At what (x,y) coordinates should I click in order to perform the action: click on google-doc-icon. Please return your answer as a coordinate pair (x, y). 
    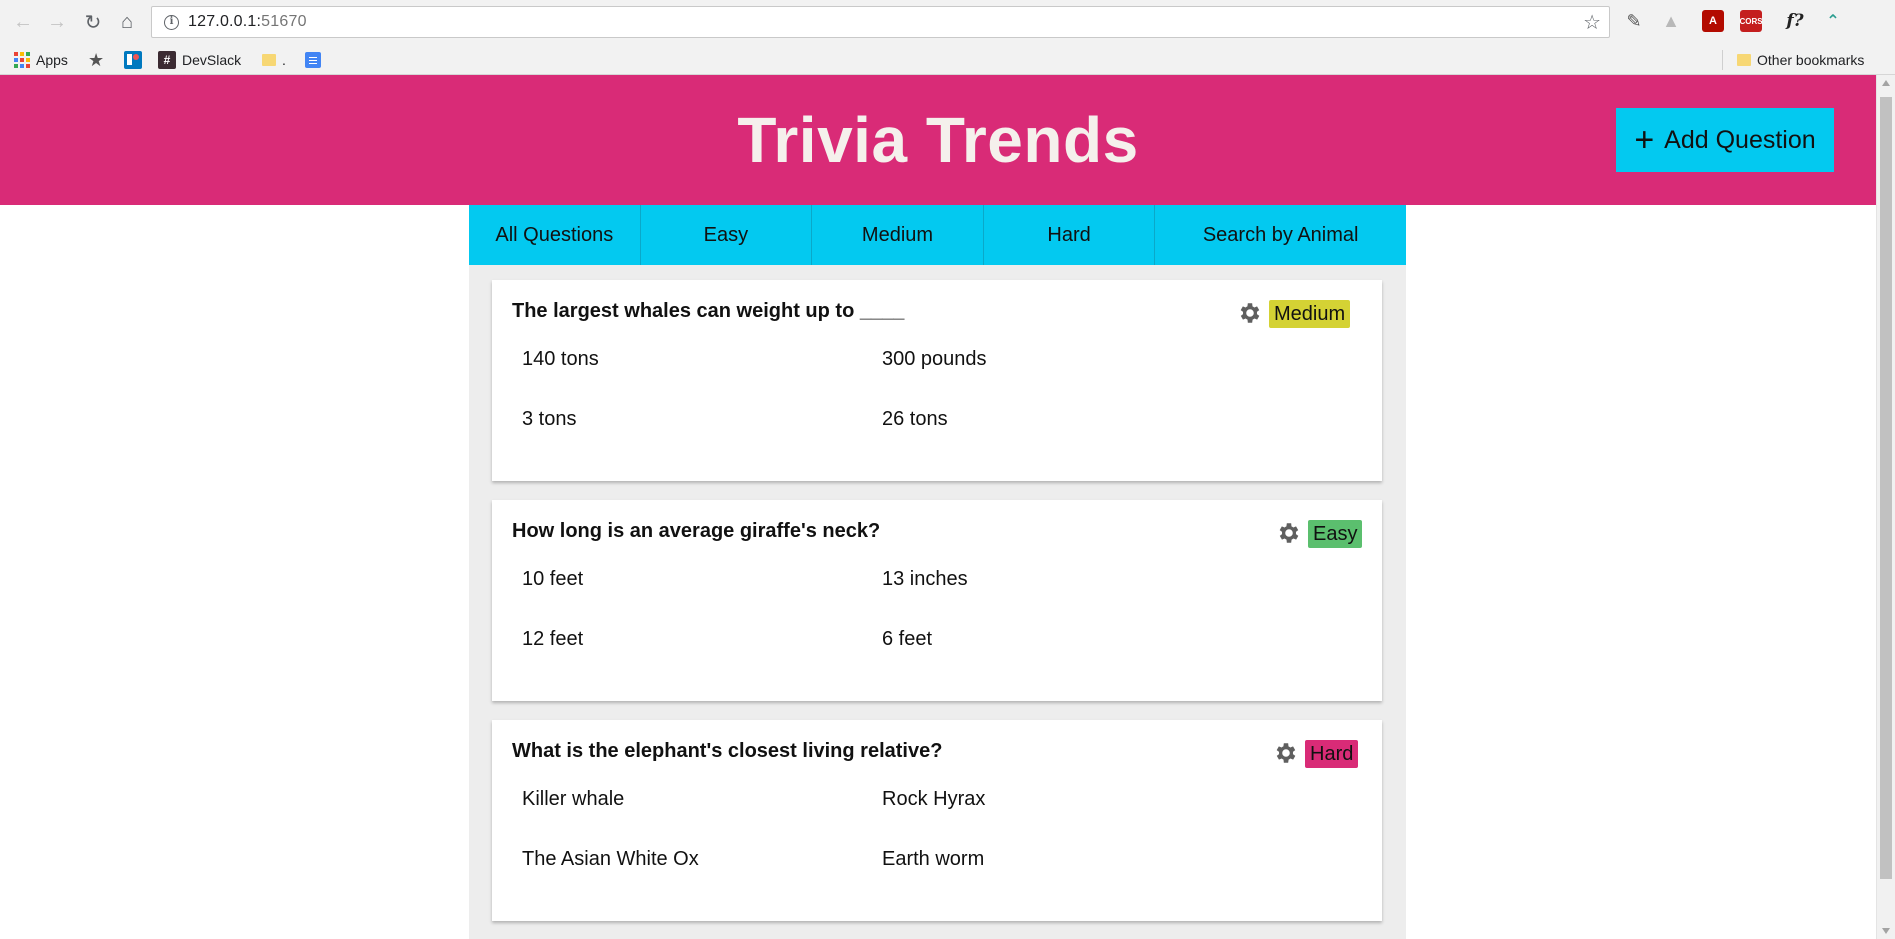
    Looking at the image, I should click on (313, 60).